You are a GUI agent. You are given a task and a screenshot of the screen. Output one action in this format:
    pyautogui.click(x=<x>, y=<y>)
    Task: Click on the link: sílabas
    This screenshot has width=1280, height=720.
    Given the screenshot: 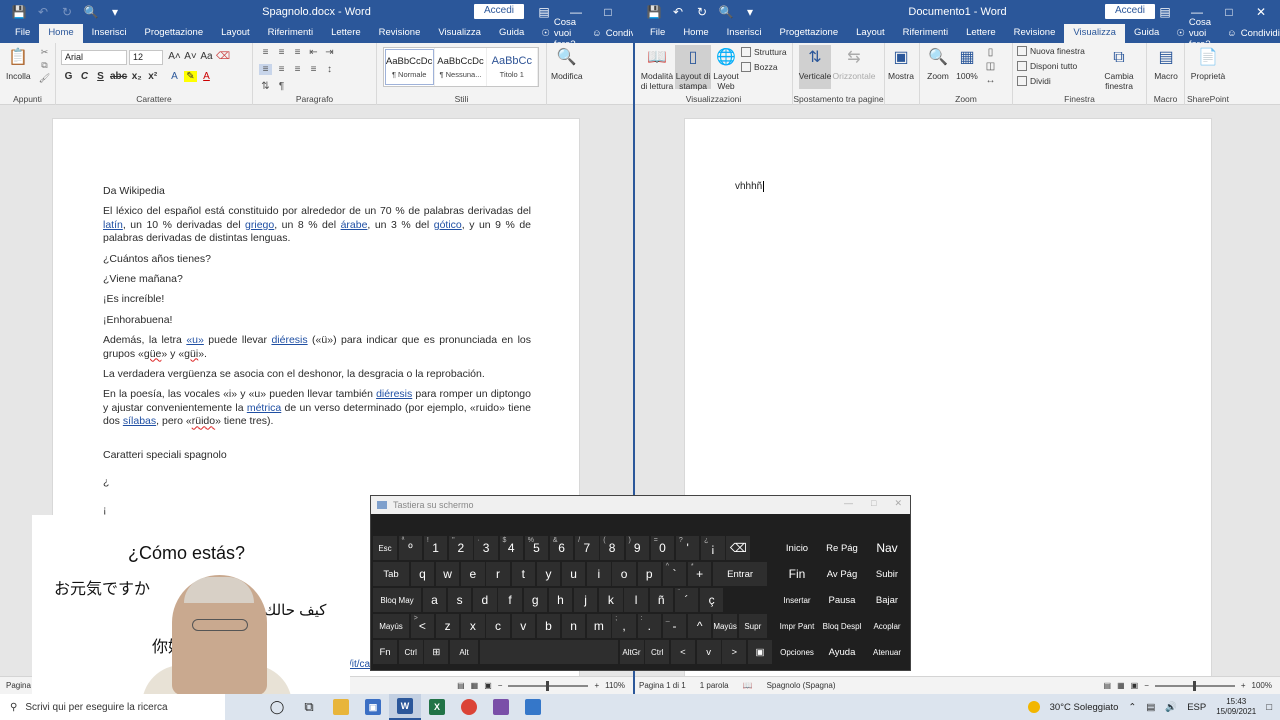 What is the action you would take?
    pyautogui.click(x=139, y=421)
    